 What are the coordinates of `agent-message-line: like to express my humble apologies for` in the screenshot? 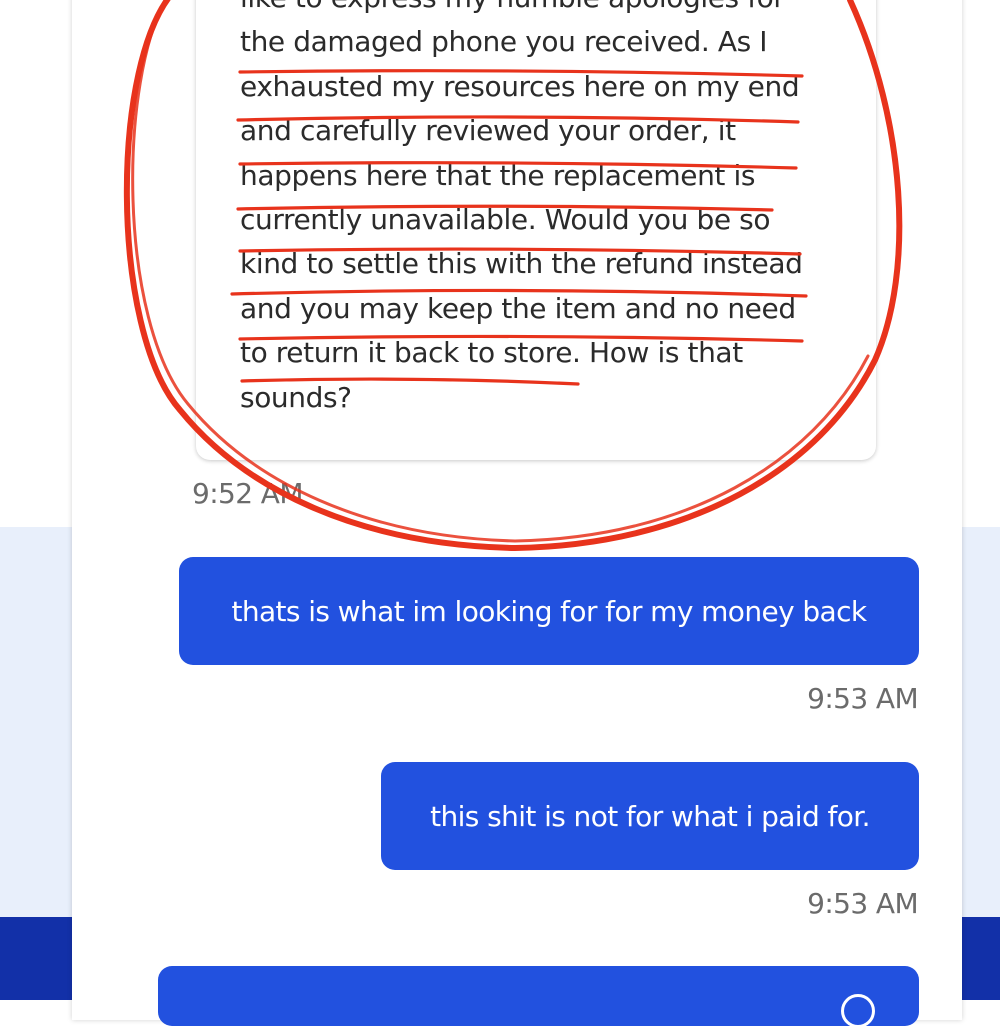 It's located at (540, 10).